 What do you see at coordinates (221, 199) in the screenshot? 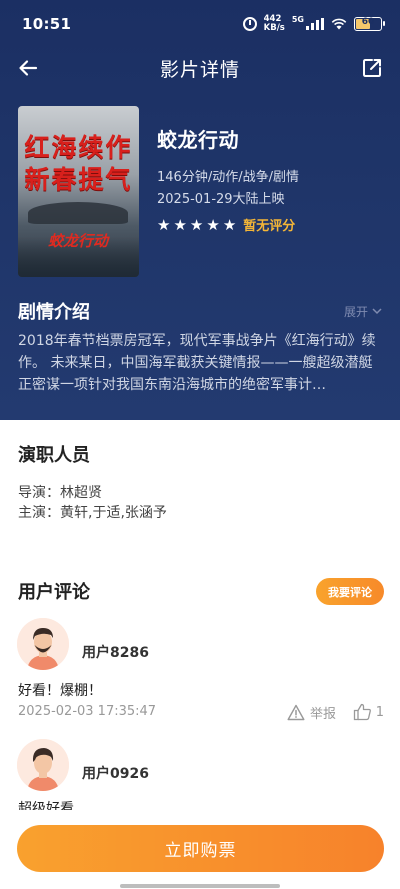
I see `movie-release: 2025-01-29大陆上映` at bounding box center [221, 199].